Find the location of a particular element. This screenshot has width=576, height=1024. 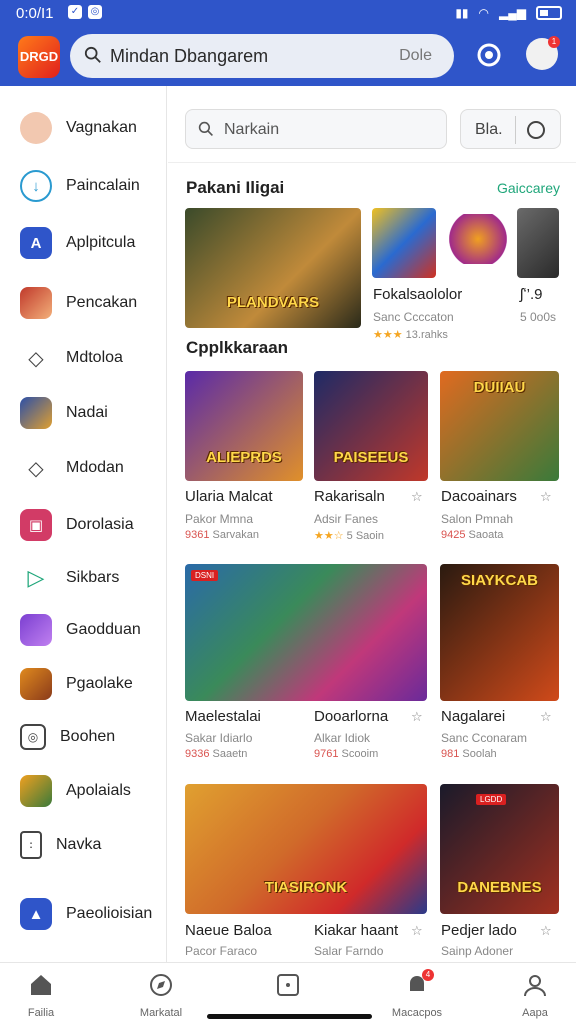

calendar-icon: ▣ is located at coordinates (36, 525).